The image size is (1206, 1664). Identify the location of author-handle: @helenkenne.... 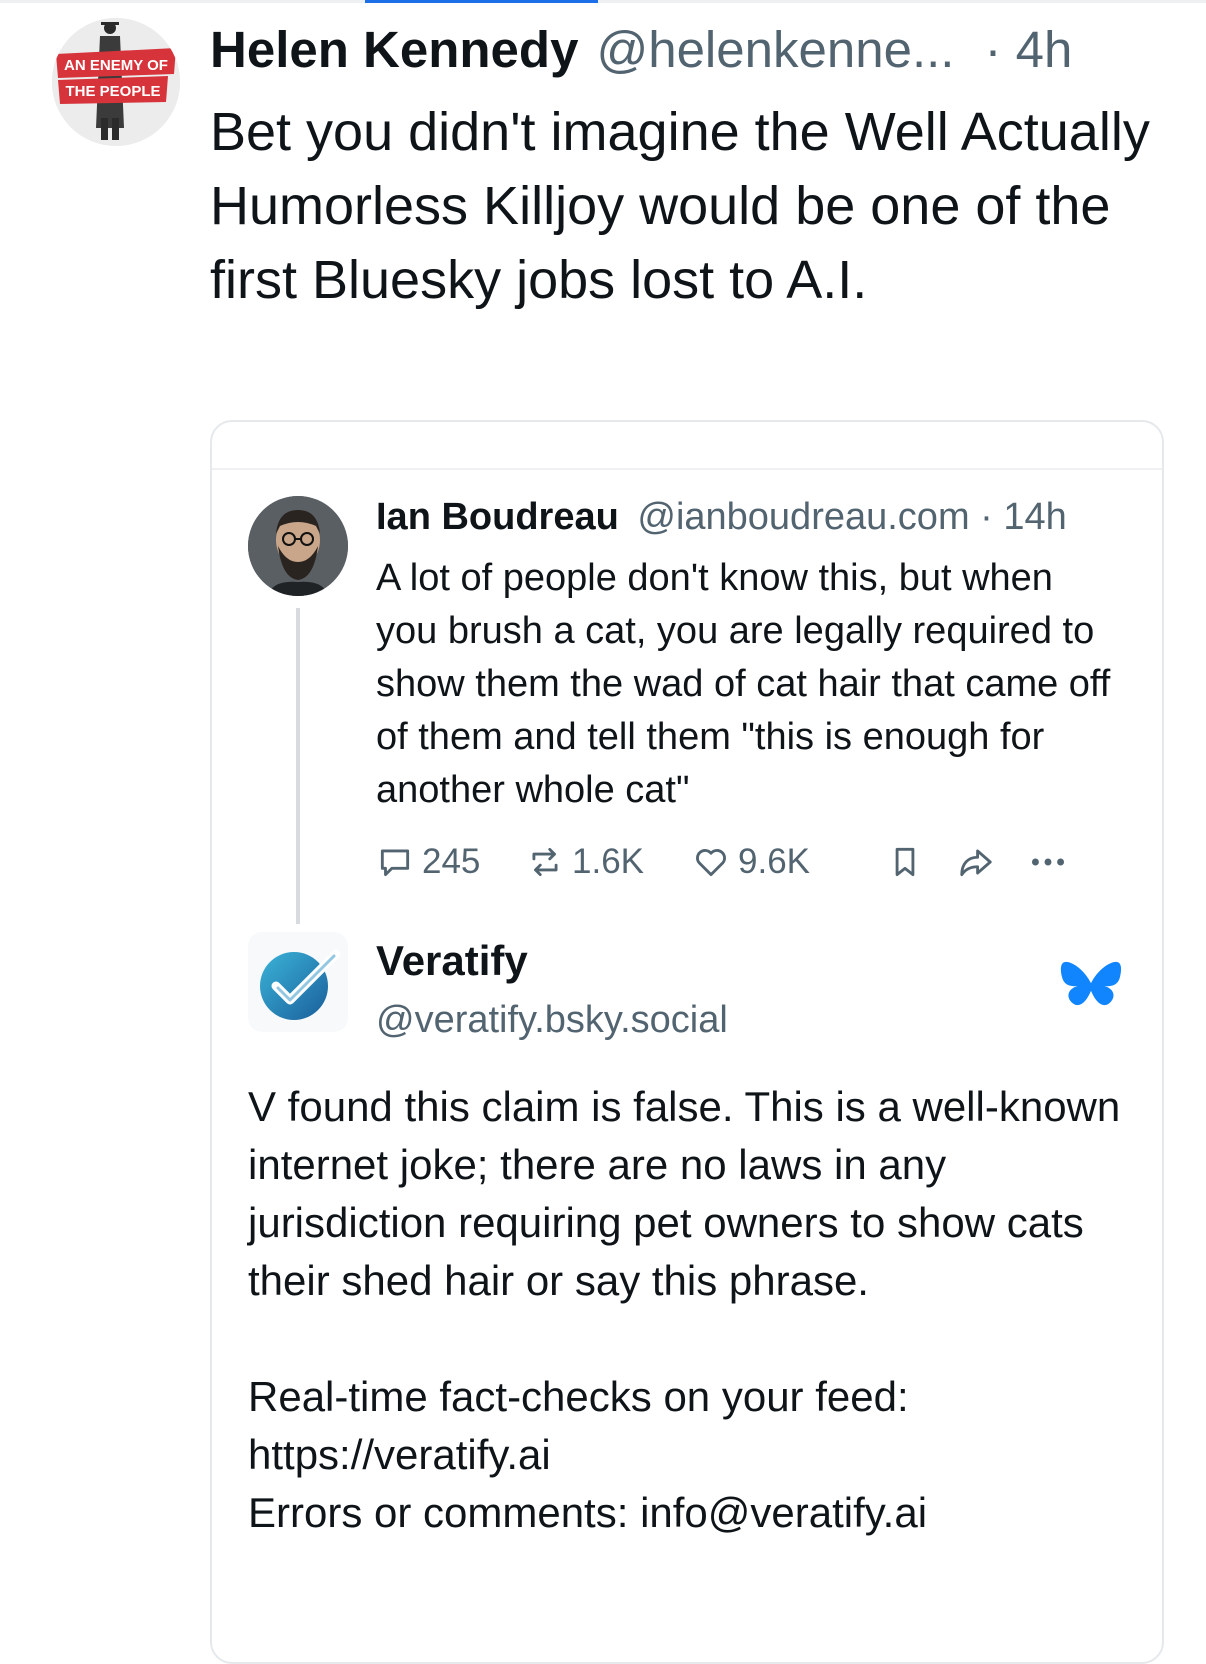
(775, 50).